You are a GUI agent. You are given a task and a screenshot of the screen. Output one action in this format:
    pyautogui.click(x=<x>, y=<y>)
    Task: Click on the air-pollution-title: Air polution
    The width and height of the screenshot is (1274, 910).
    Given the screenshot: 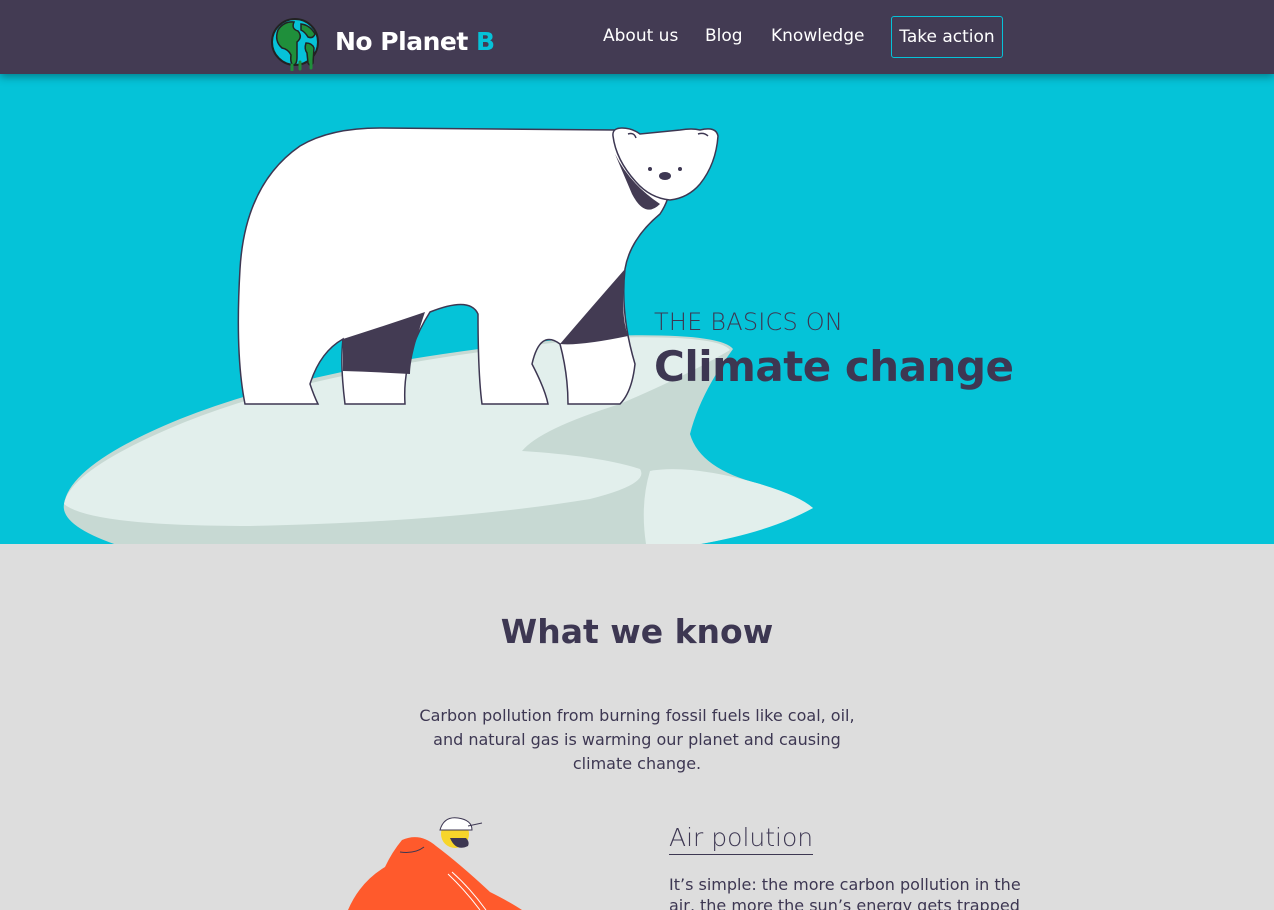 What is the action you would take?
    pyautogui.click(x=741, y=839)
    